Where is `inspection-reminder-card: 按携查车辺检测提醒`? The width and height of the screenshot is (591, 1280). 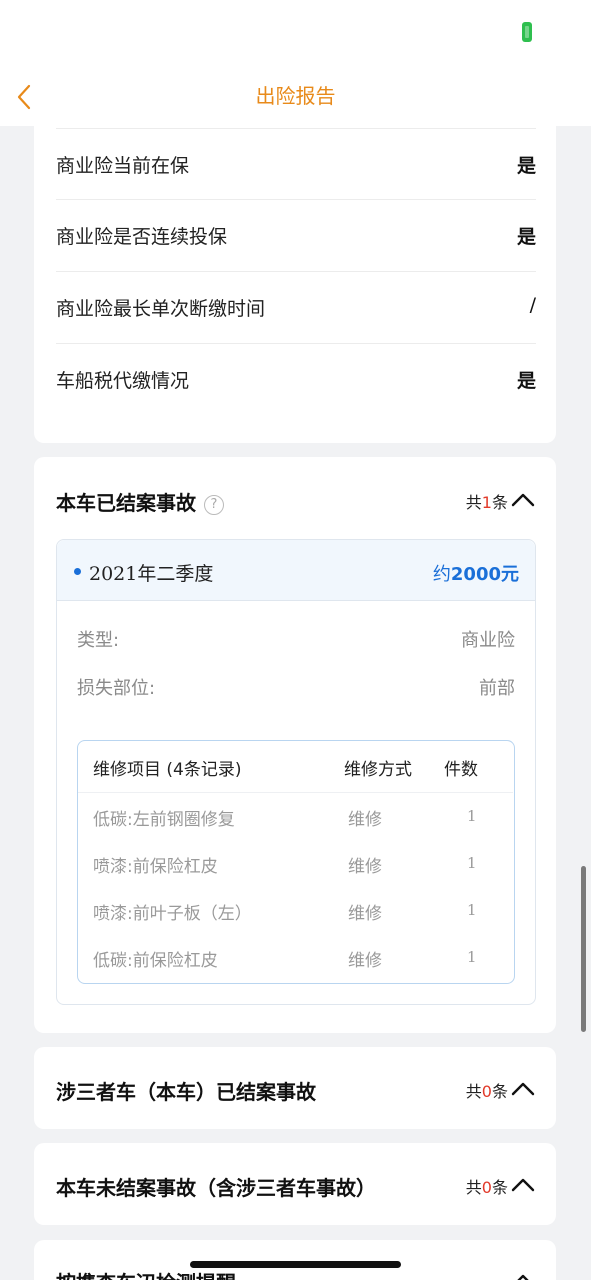 inspection-reminder-card: 按携查车辺检测提醒 is located at coordinates (295, 1260).